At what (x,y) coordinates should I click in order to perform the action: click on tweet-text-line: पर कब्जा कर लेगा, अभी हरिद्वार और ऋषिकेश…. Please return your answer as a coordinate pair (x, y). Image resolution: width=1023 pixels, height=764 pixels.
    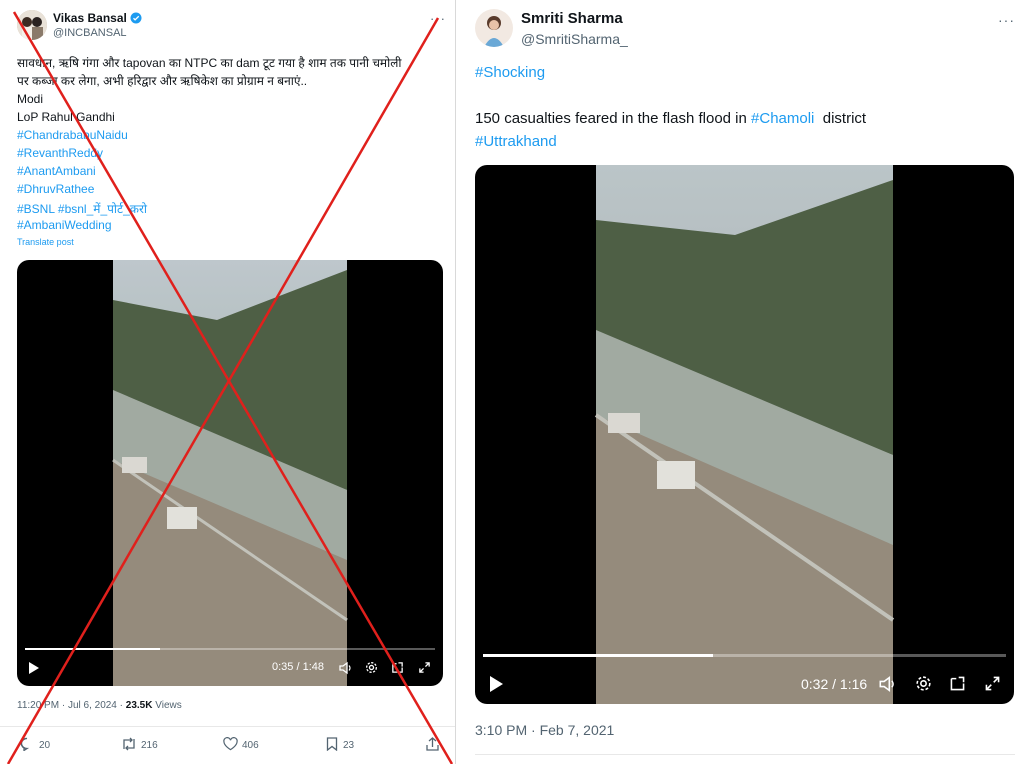
    Looking at the image, I should click on (162, 81).